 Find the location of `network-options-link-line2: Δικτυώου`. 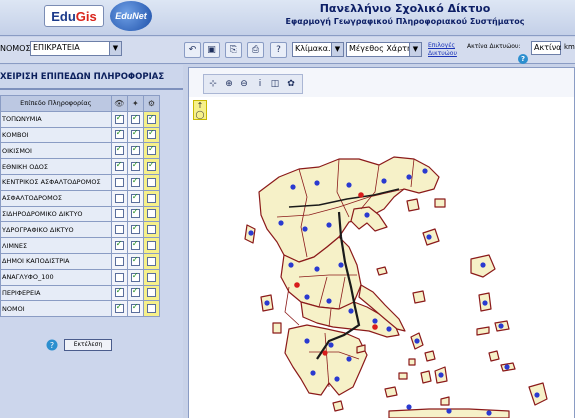

network-options-link-line2: Δικτυώου is located at coordinates (442, 53).